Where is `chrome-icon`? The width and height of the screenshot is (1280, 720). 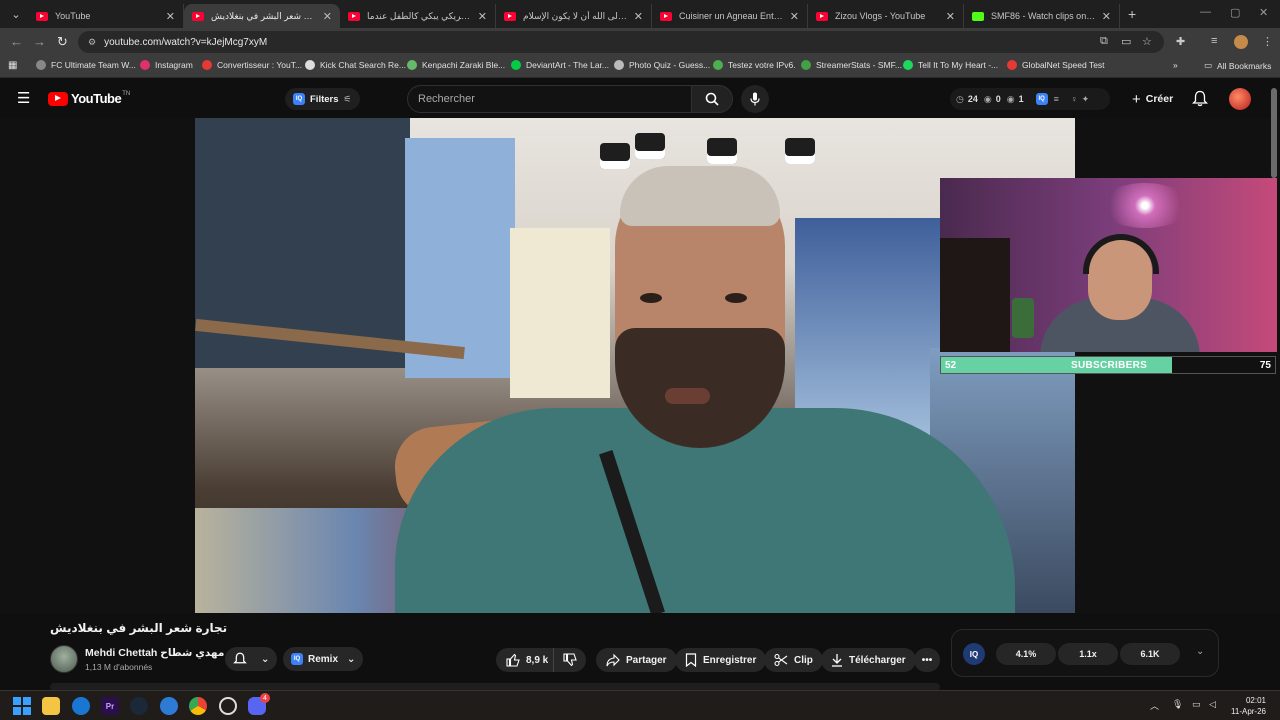
chrome-icon is located at coordinates (198, 706).